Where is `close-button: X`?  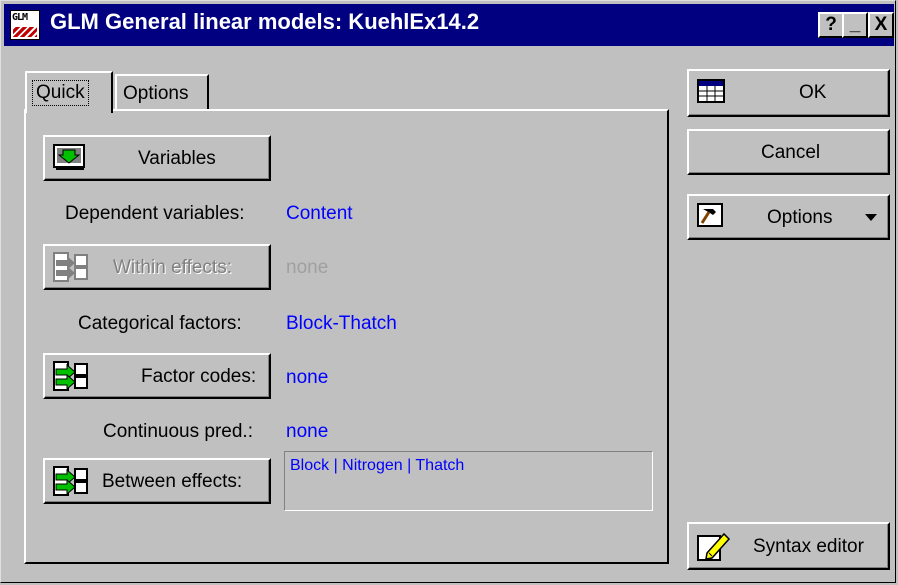 close-button: X is located at coordinates (881, 25).